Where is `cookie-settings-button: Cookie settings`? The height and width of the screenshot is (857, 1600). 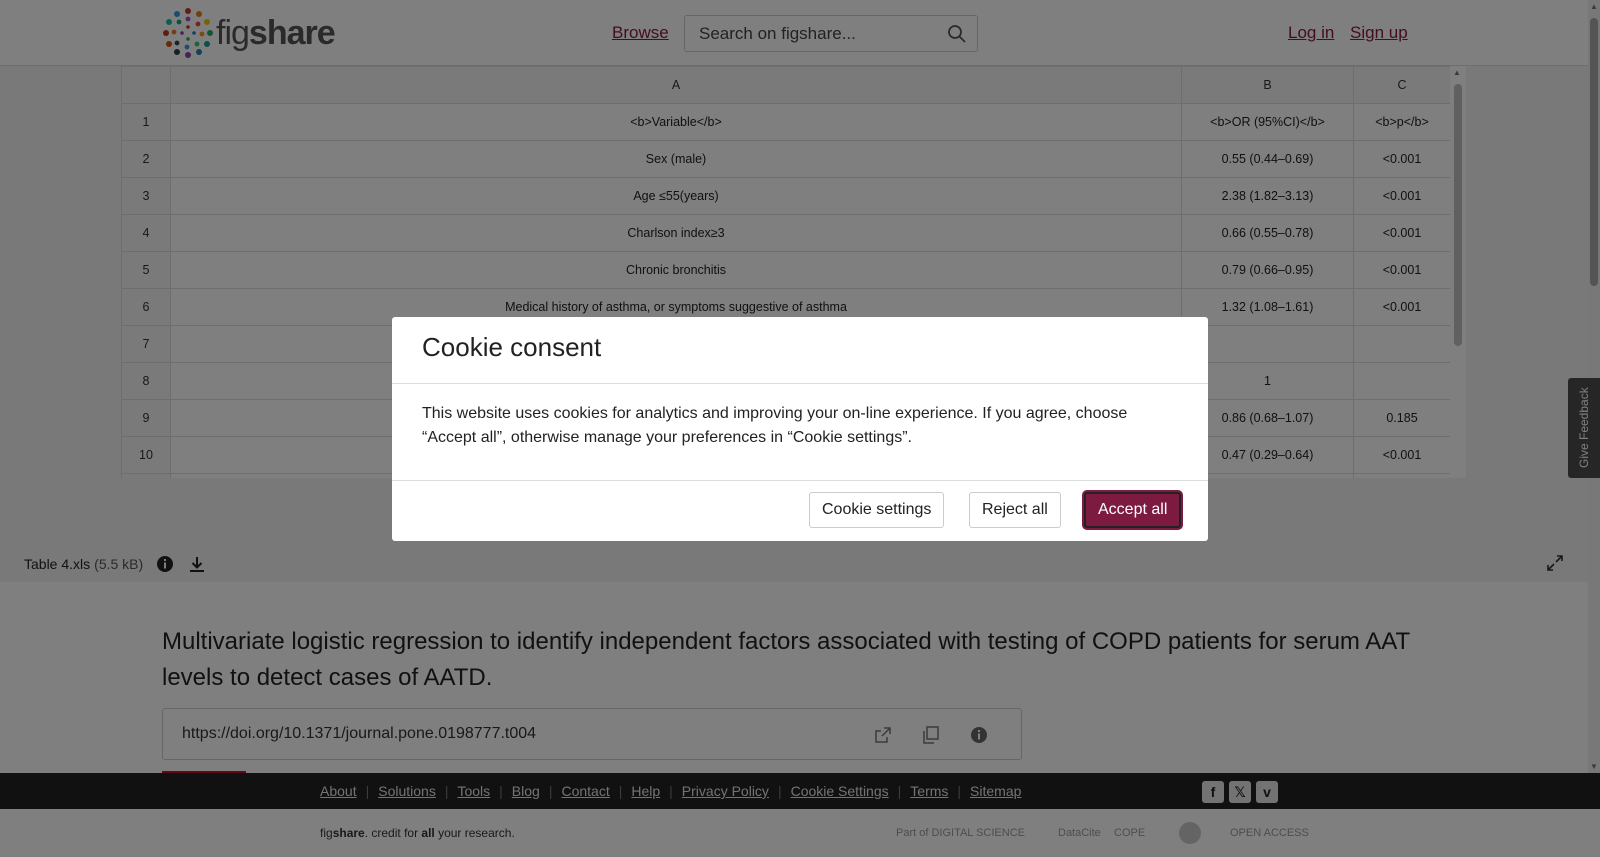
cookie-settings-button: Cookie settings is located at coordinates (877, 510).